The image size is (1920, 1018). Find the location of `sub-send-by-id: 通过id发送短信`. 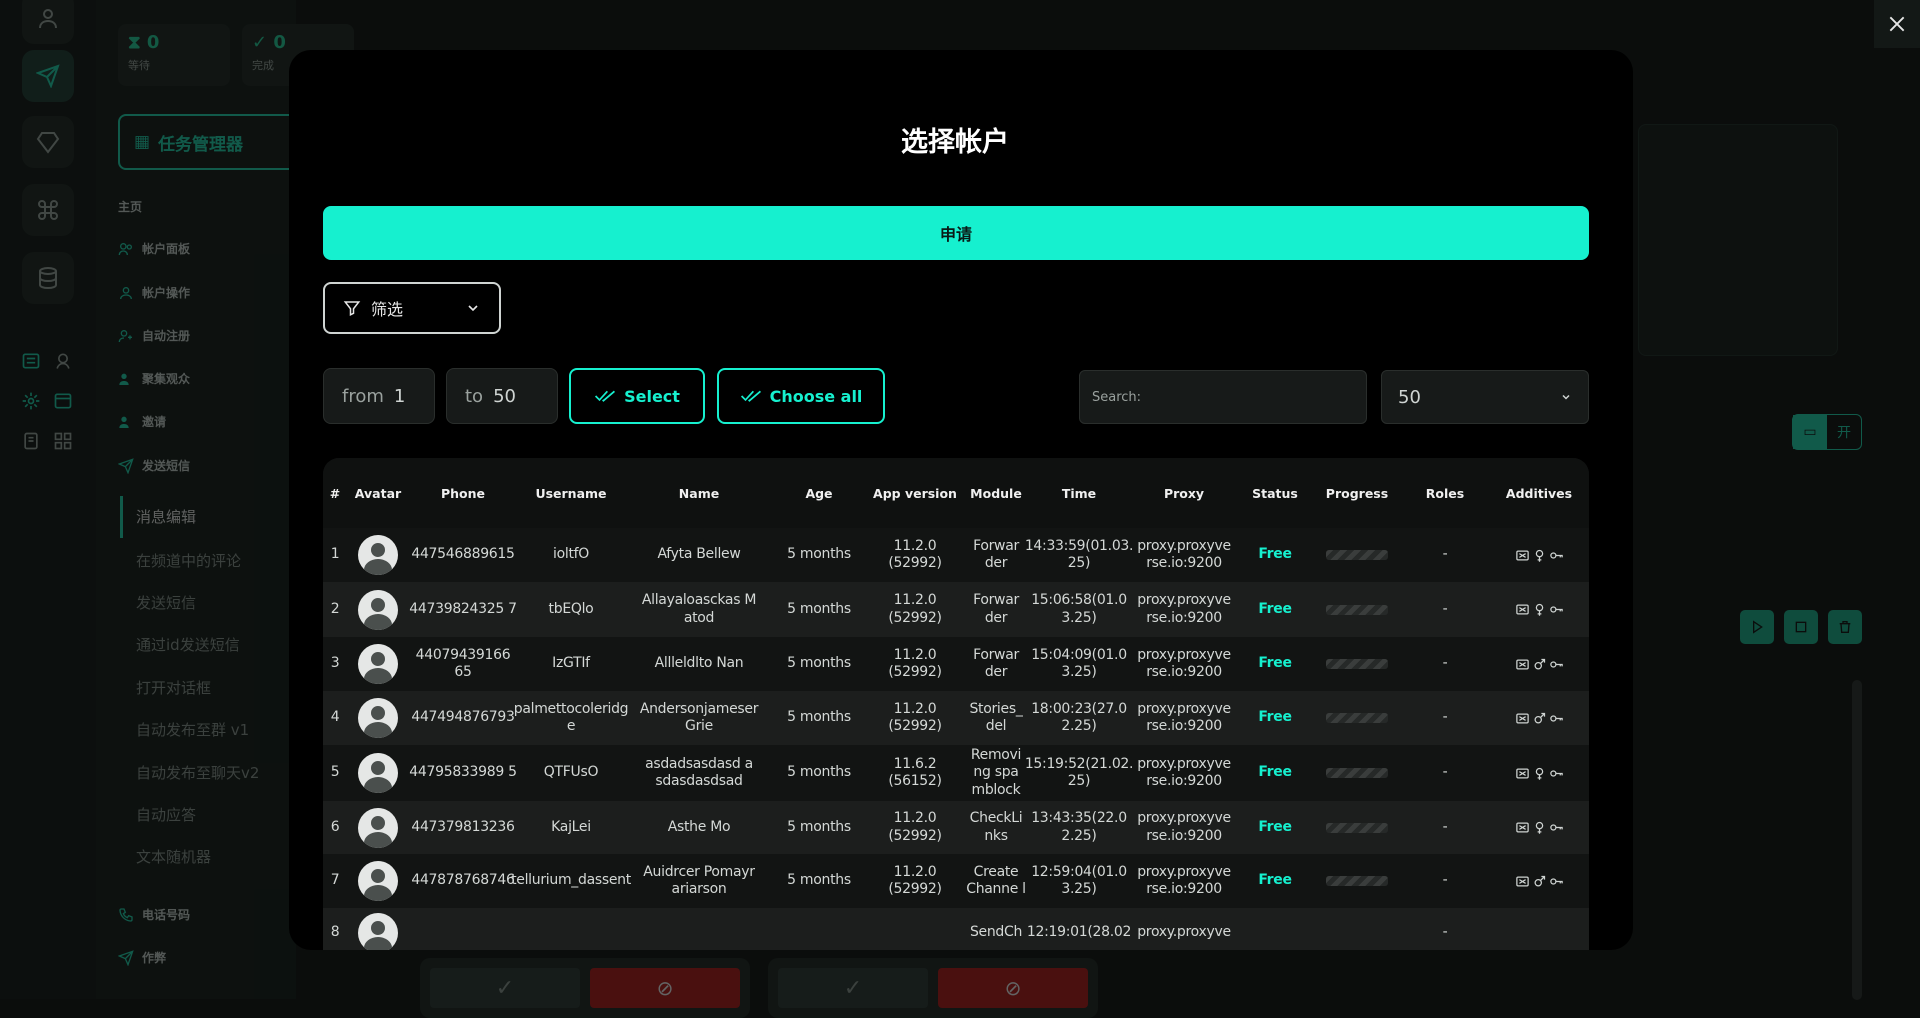

sub-send-by-id: 通过id发送短信 is located at coordinates (188, 644).